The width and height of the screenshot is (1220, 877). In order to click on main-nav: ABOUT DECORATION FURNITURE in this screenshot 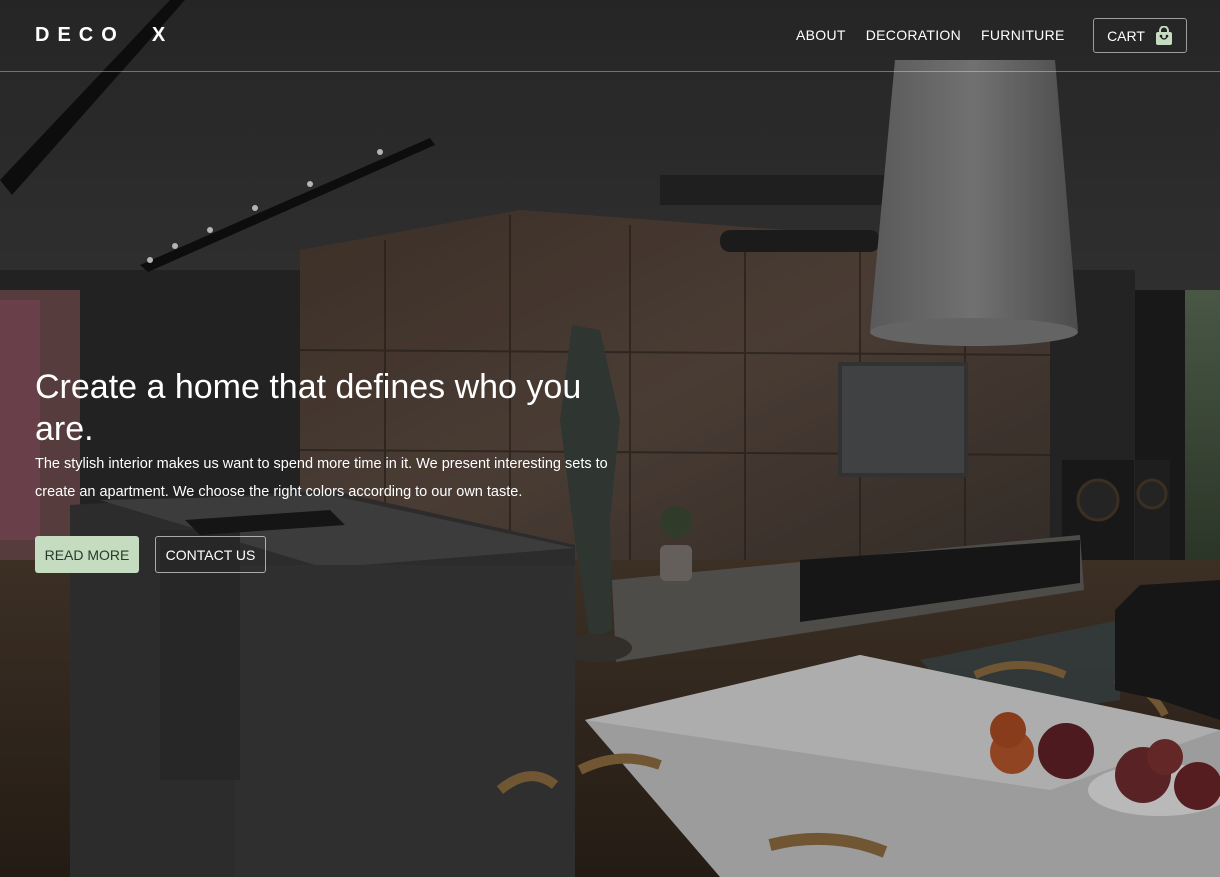, I will do `click(930, 35)`.